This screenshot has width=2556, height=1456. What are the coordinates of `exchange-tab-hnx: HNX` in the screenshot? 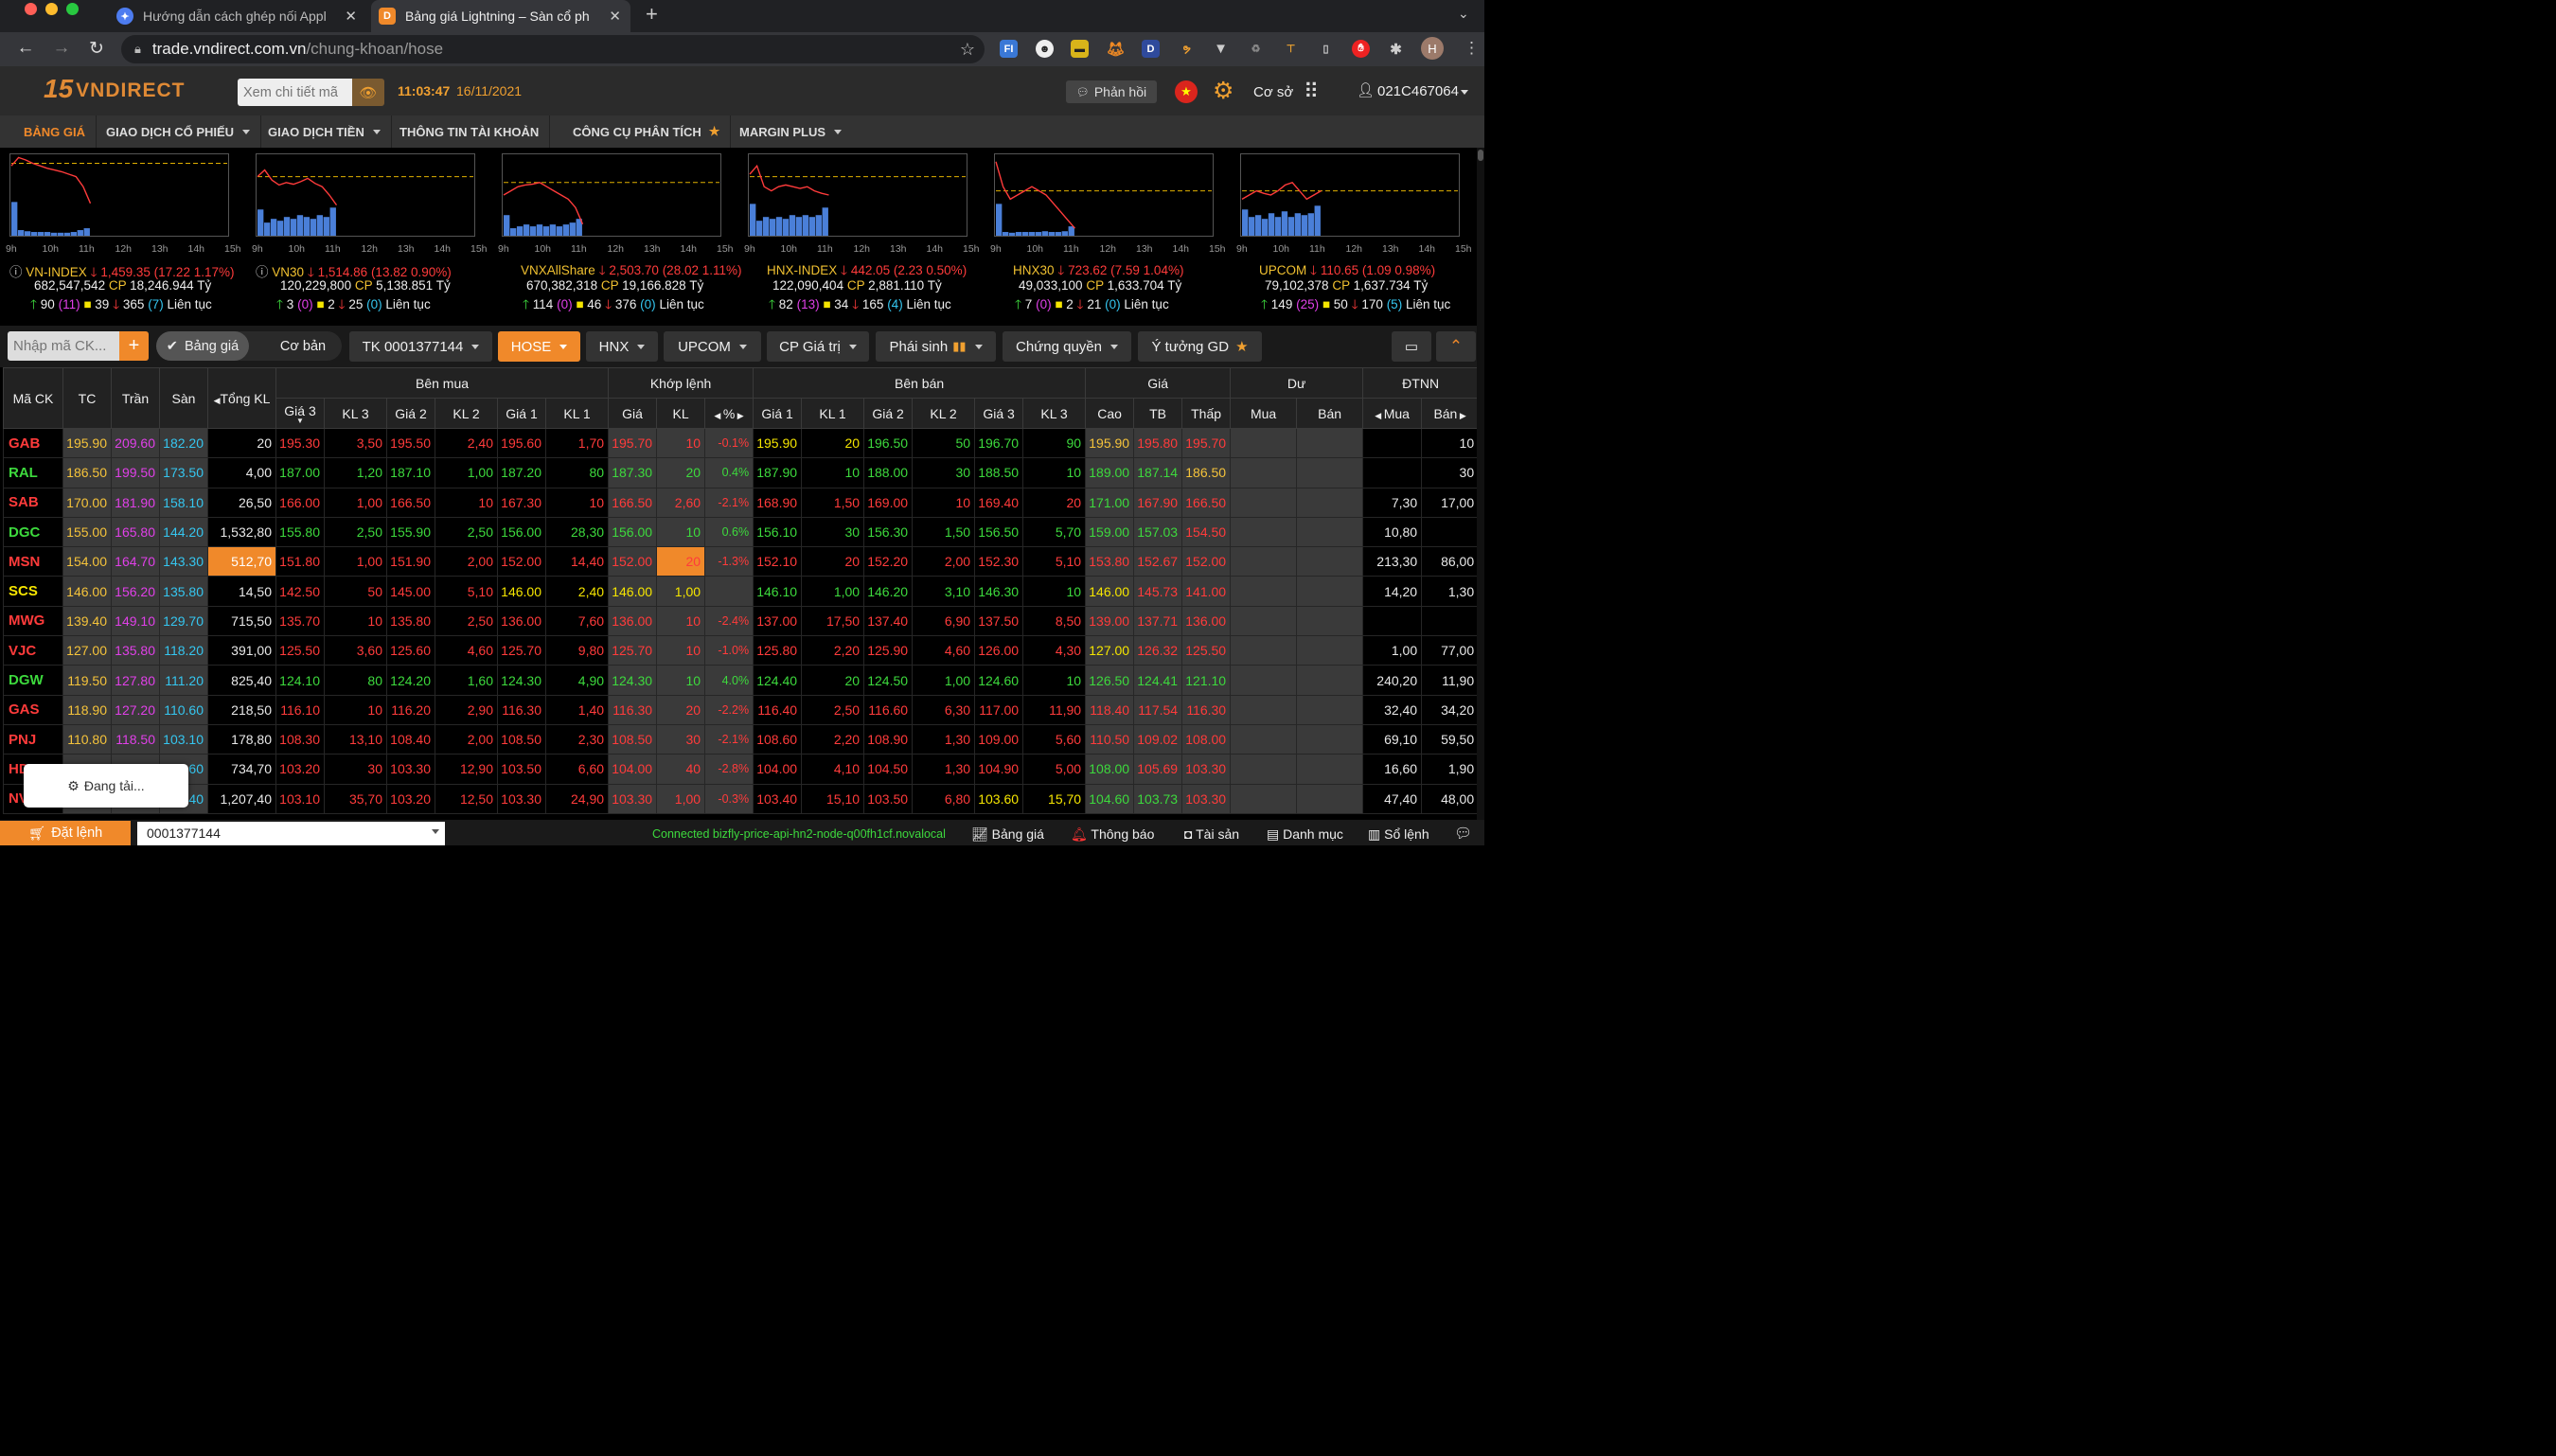 It's located at (622, 346).